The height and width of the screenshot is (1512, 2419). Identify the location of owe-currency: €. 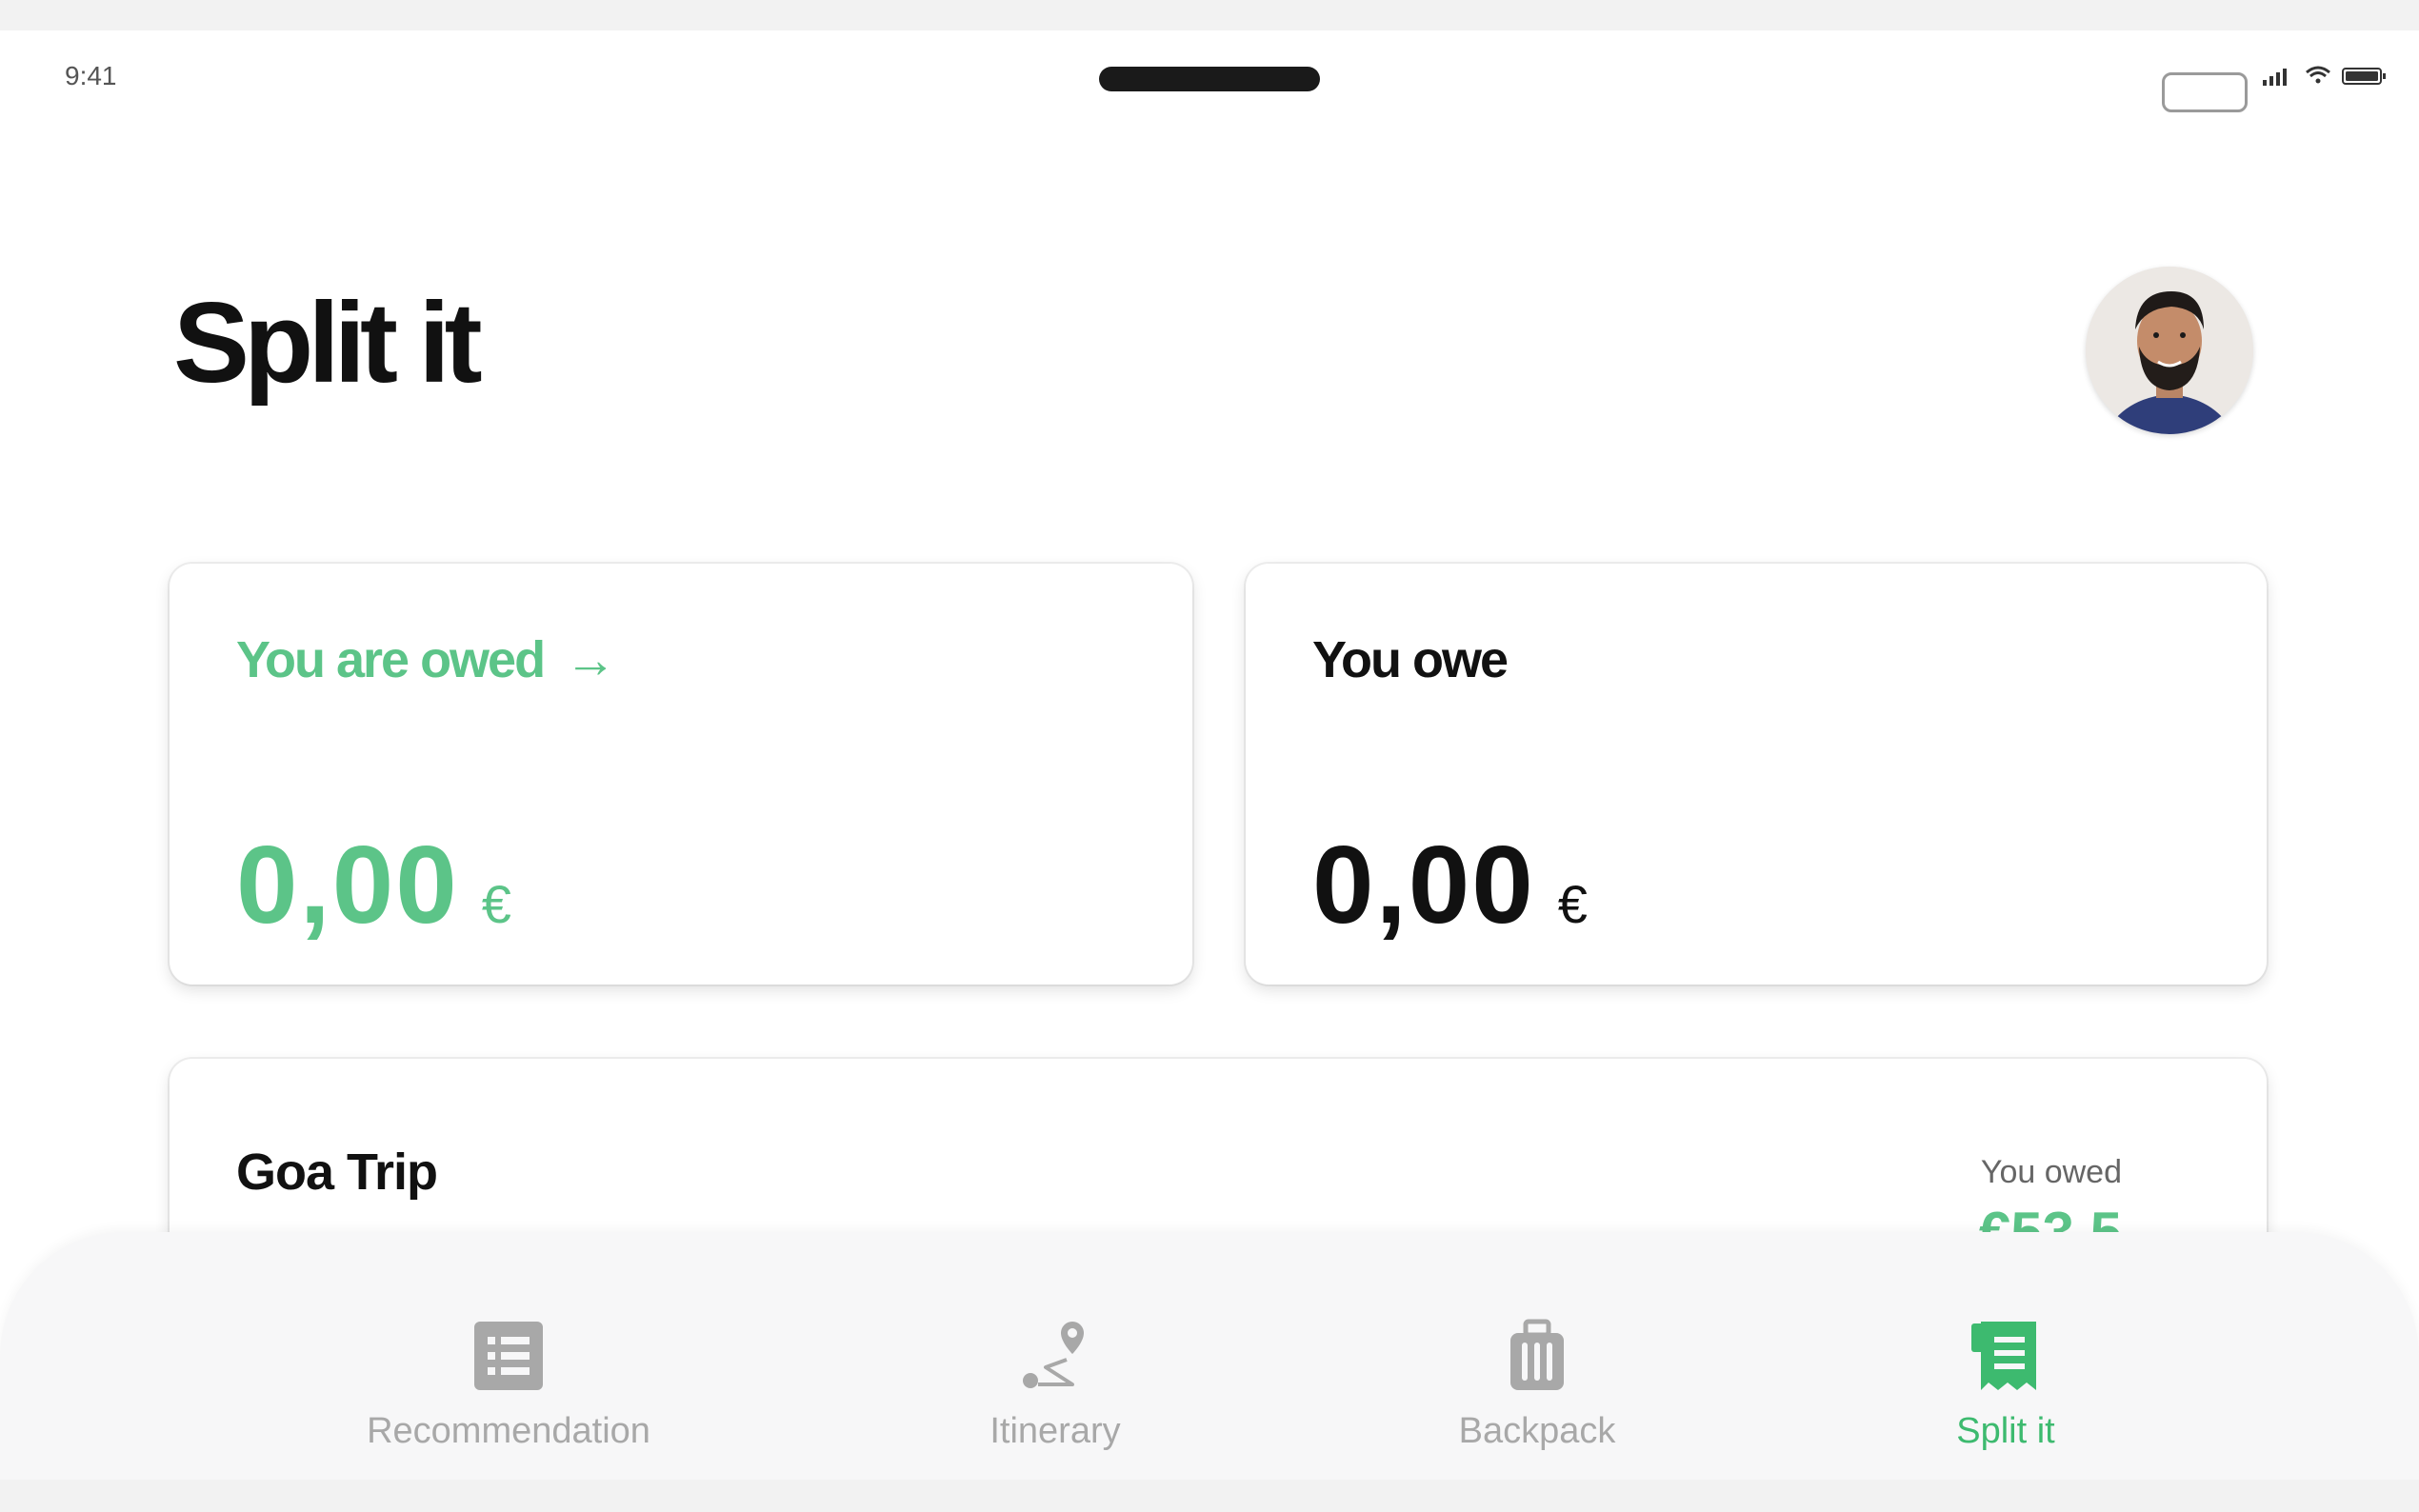
(1573, 904).